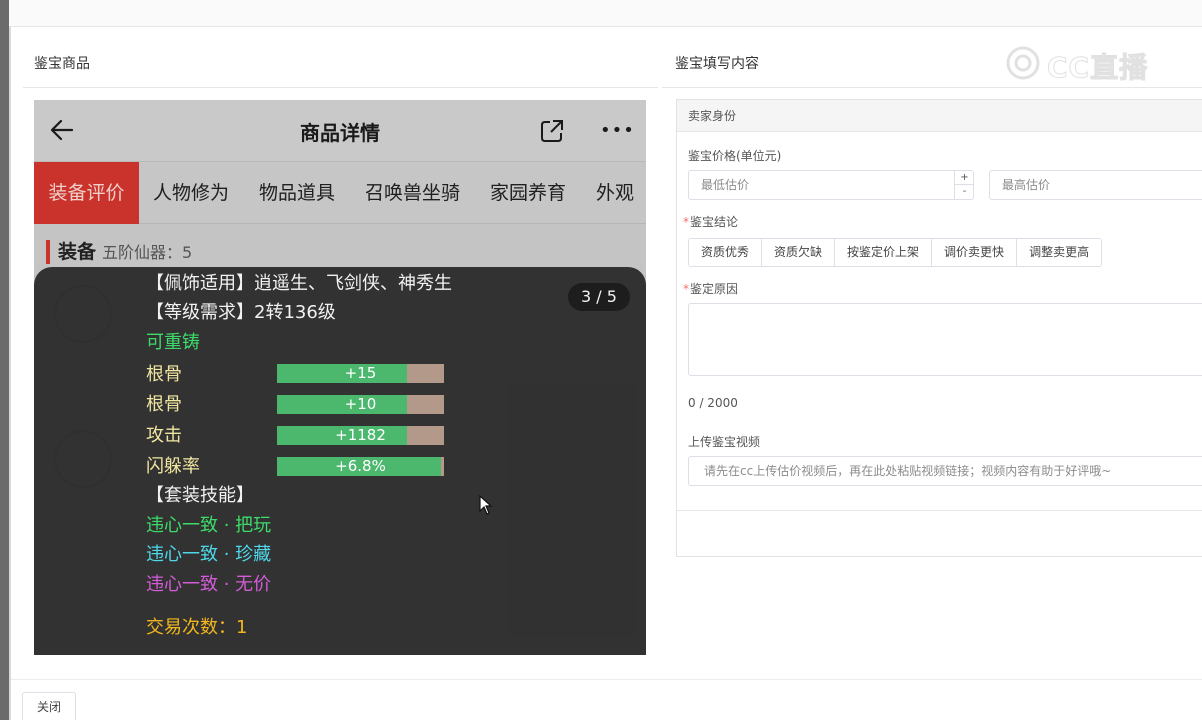 Image resolution: width=1202 pixels, height=720 pixels. Describe the element at coordinates (4, 360) in the screenshot. I see `background-window-strip` at that location.